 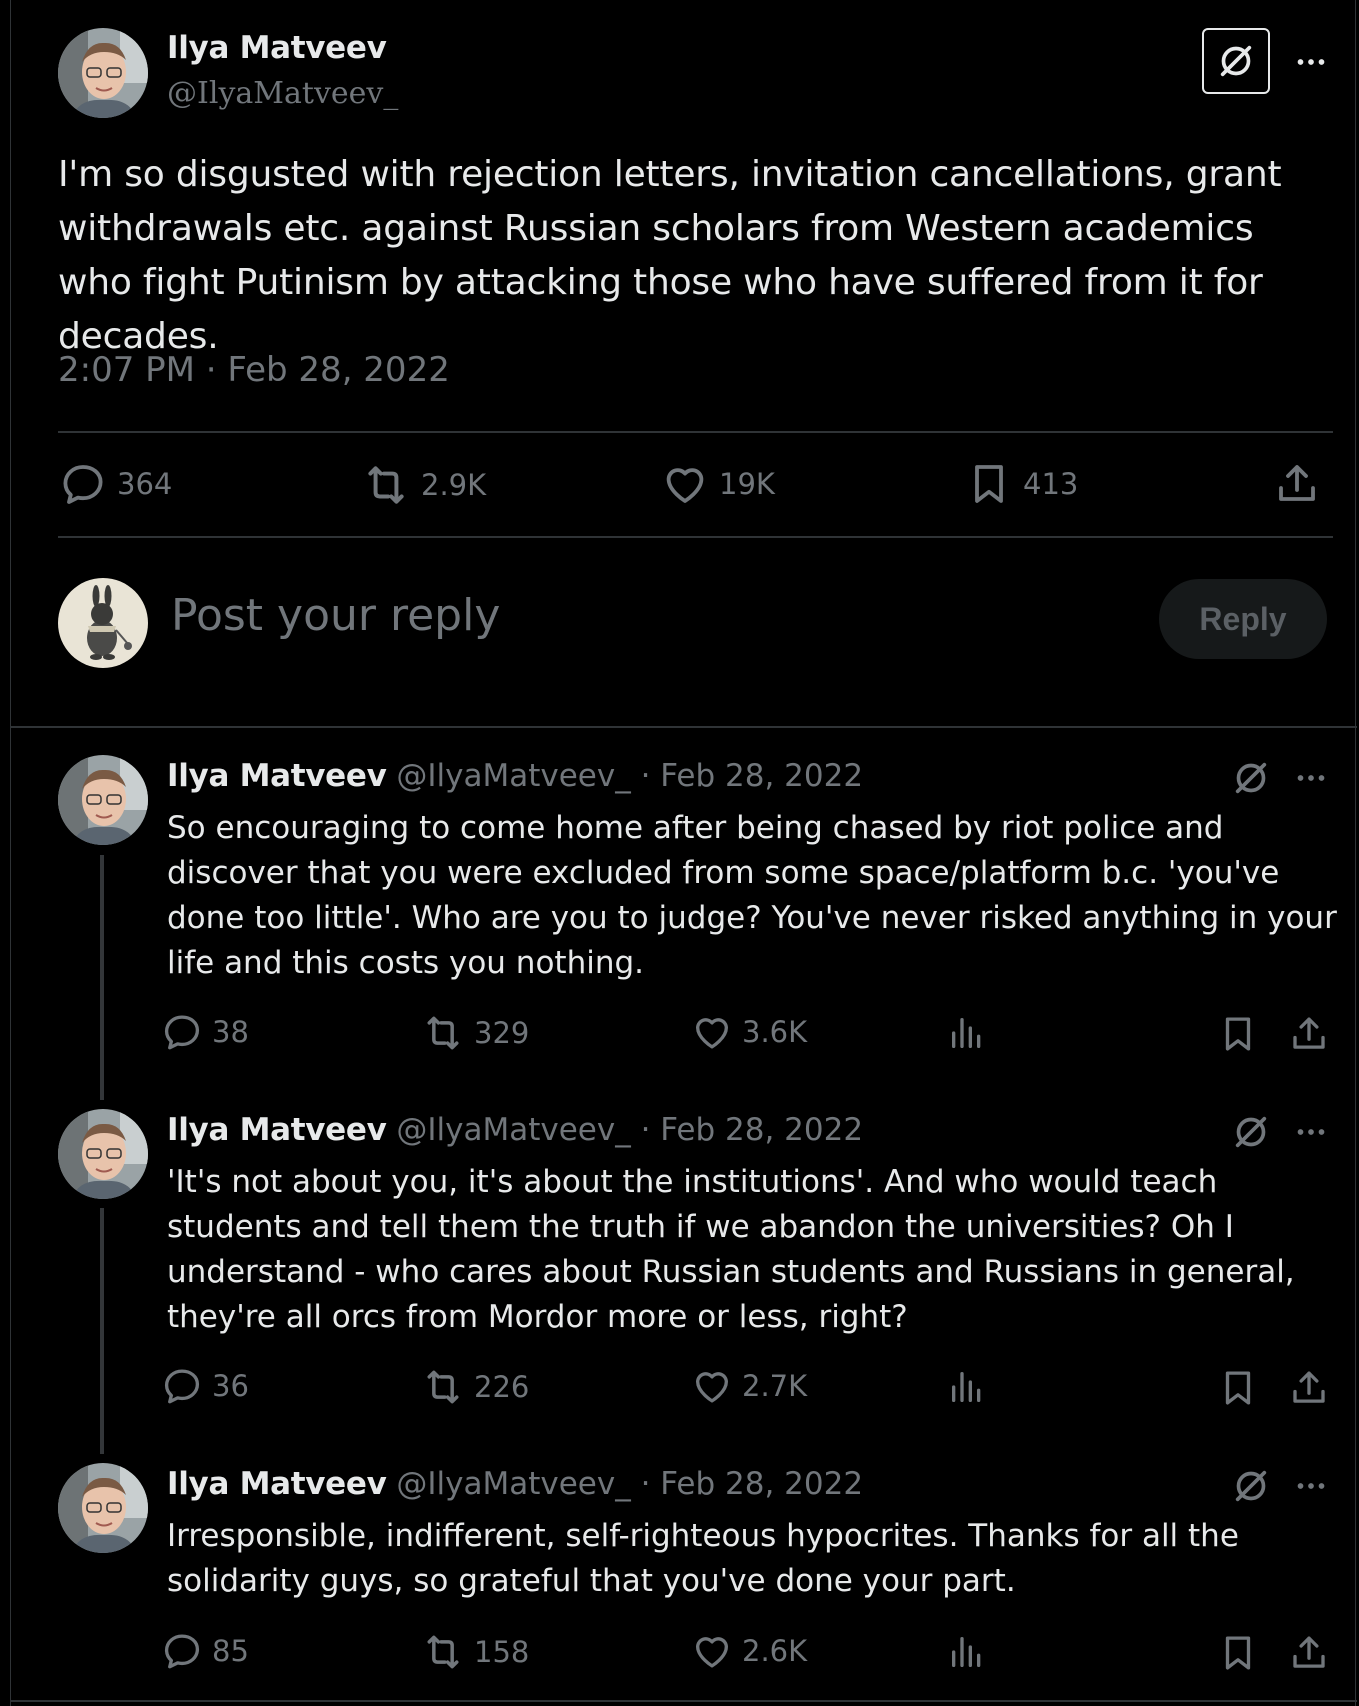 What do you see at coordinates (205, 1386) in the screenshot?
I see `reply-action: 36` at bounding box center [205, 1386].